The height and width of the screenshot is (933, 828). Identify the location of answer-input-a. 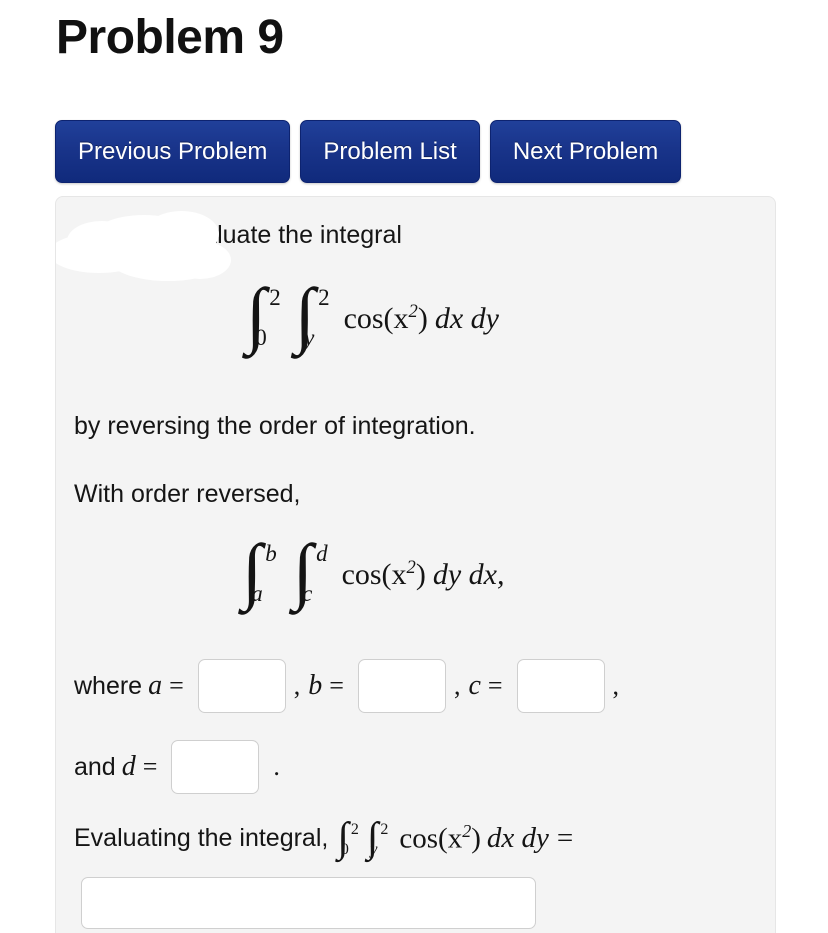
(241, 686).